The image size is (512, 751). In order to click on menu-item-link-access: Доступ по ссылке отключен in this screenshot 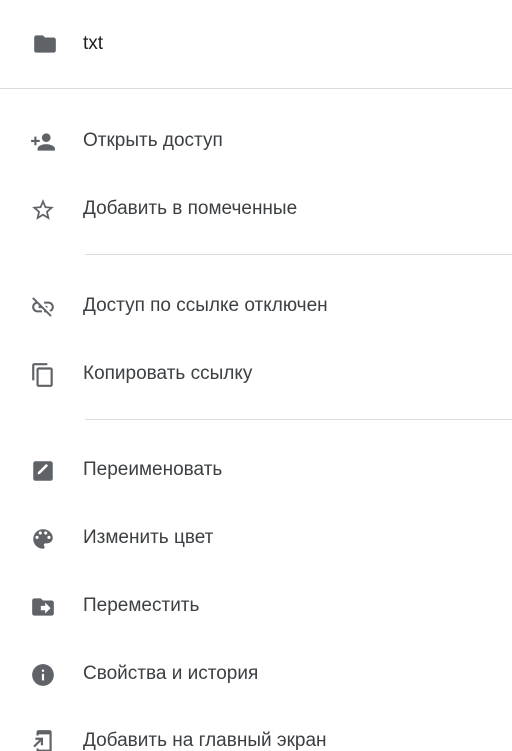, I will do `click(256, 306)`.